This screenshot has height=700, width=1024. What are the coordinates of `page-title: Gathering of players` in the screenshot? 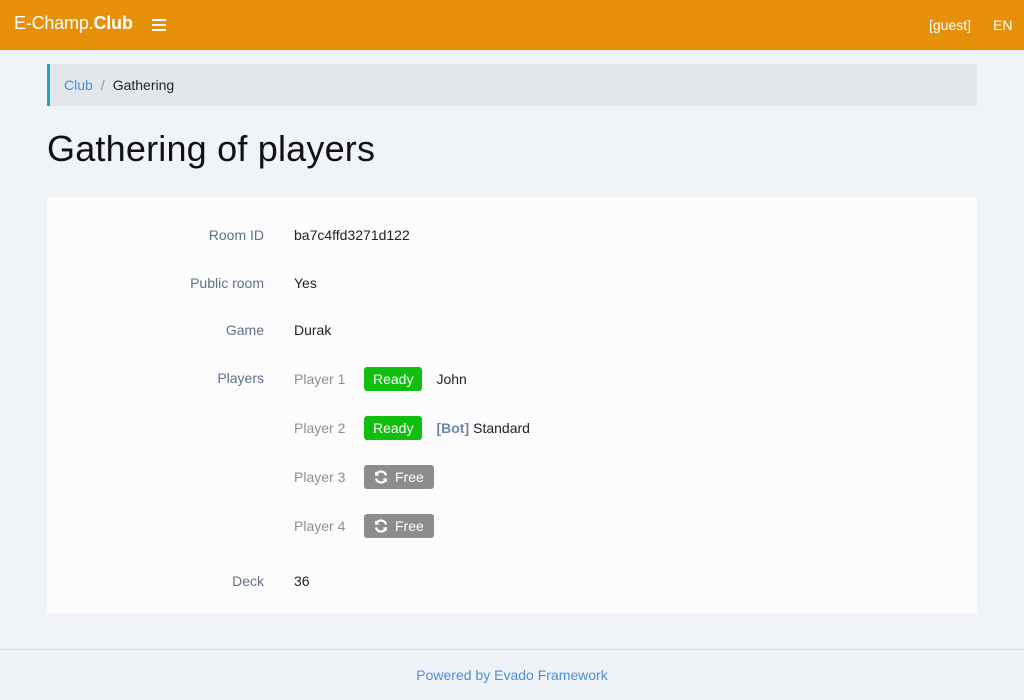 It's located at (211, 148).